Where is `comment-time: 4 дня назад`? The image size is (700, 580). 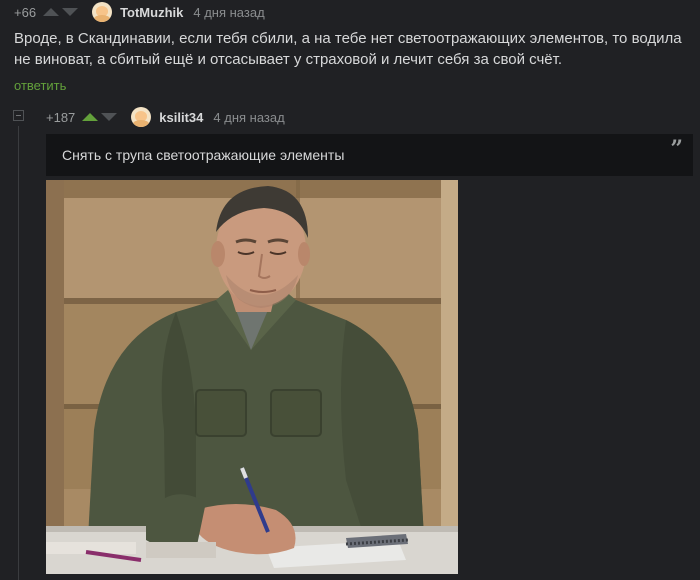 comment-time: 4 дня назад is located at coordinates (228, 12).